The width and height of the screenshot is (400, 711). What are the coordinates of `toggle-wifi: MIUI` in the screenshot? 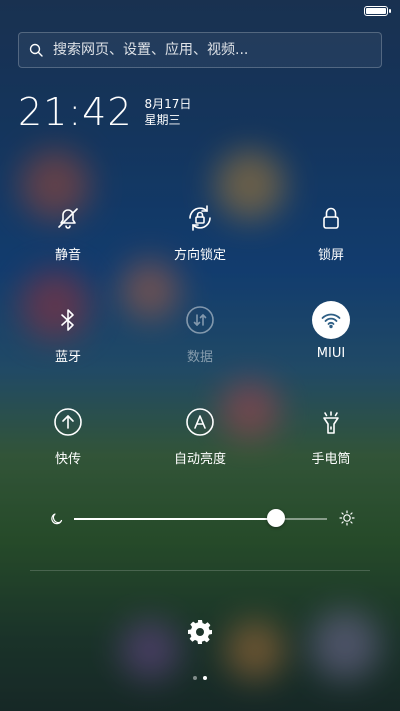 It's located at (331, 330).